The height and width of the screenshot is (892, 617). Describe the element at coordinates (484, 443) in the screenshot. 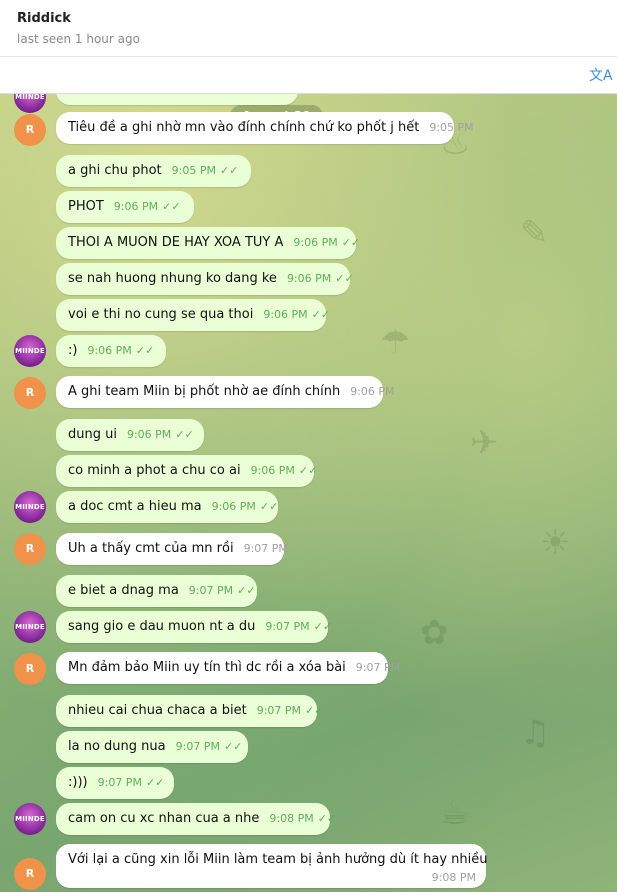

I see `doodle-icon: ✈` at that location.